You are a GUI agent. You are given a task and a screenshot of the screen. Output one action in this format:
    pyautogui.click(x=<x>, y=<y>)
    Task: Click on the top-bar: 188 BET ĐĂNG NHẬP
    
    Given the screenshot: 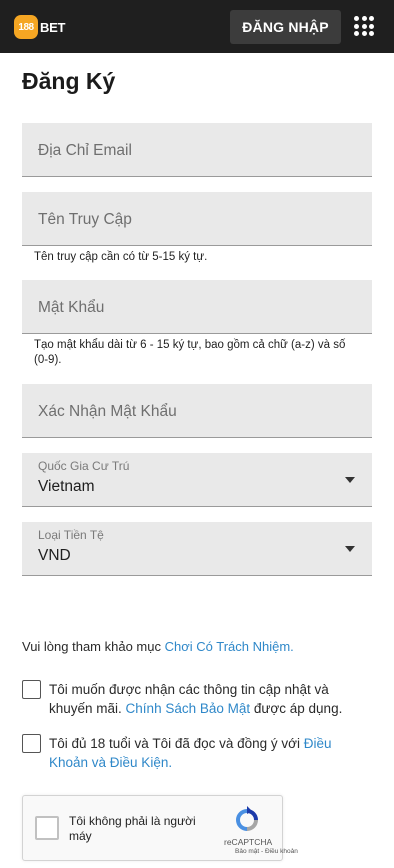 What is the action you would take?
    pyautogui.click(x=197, y=26)
    